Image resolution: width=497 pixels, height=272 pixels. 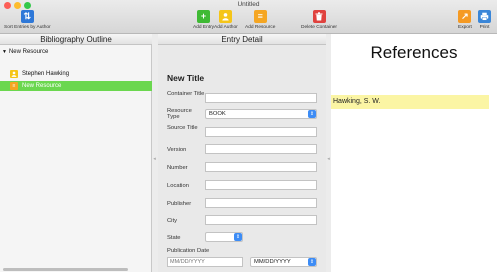 I want to click on print-button: Print, so click(x=484, y=20).